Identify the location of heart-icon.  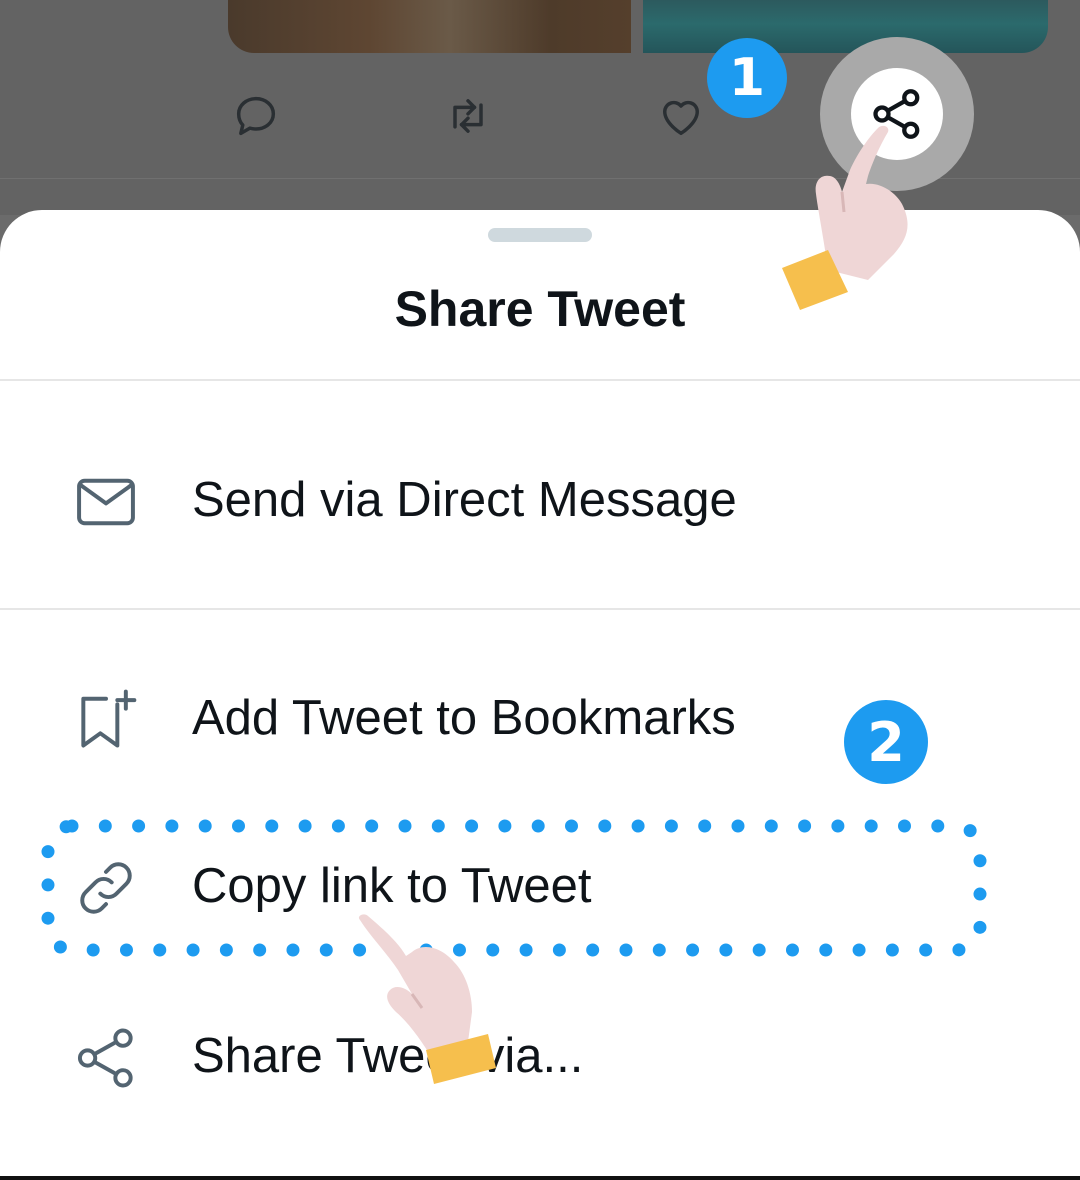
(681, 116).